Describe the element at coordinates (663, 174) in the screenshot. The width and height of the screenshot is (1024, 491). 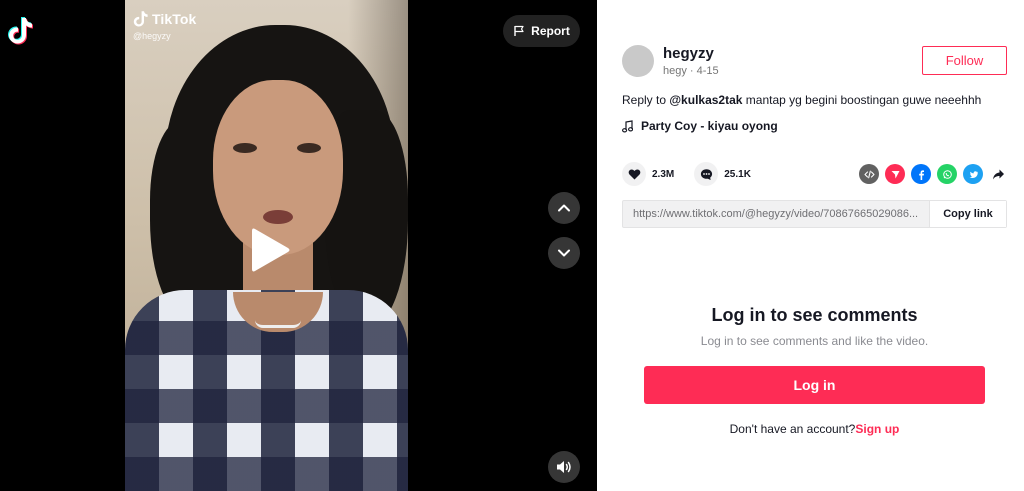
I see `like-count: 2.3M` at that location.